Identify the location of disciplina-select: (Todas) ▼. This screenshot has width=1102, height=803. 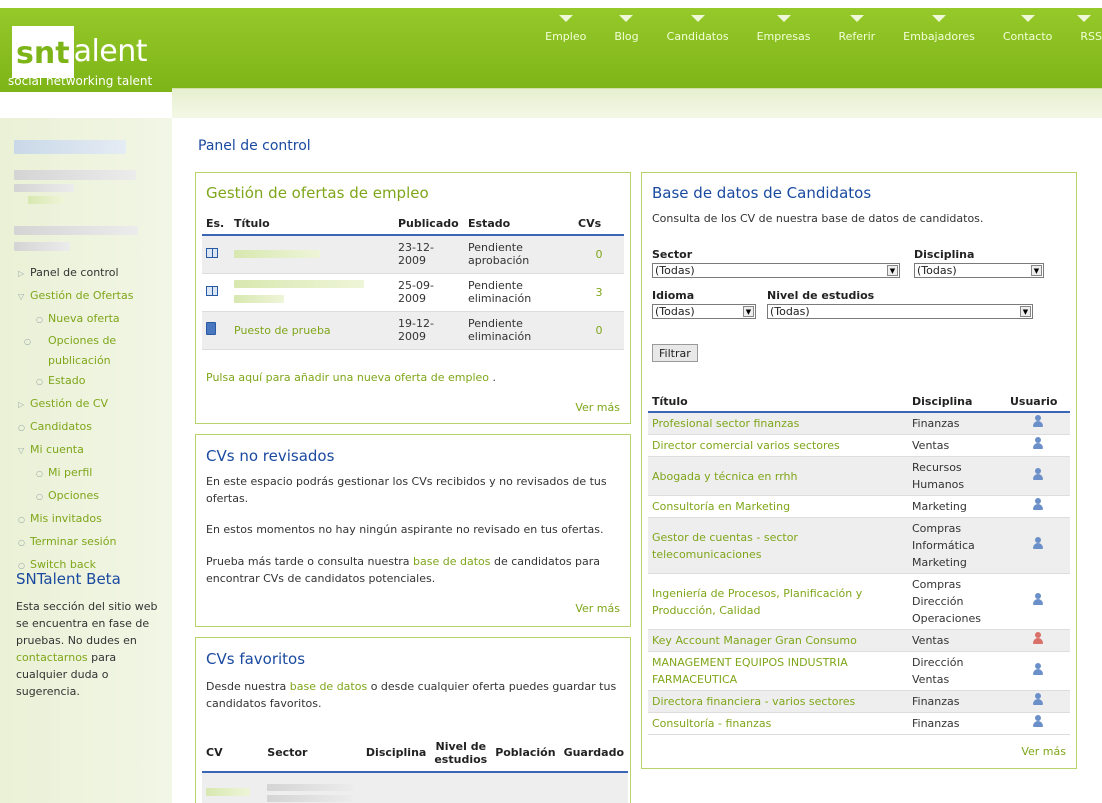
(979, 270).